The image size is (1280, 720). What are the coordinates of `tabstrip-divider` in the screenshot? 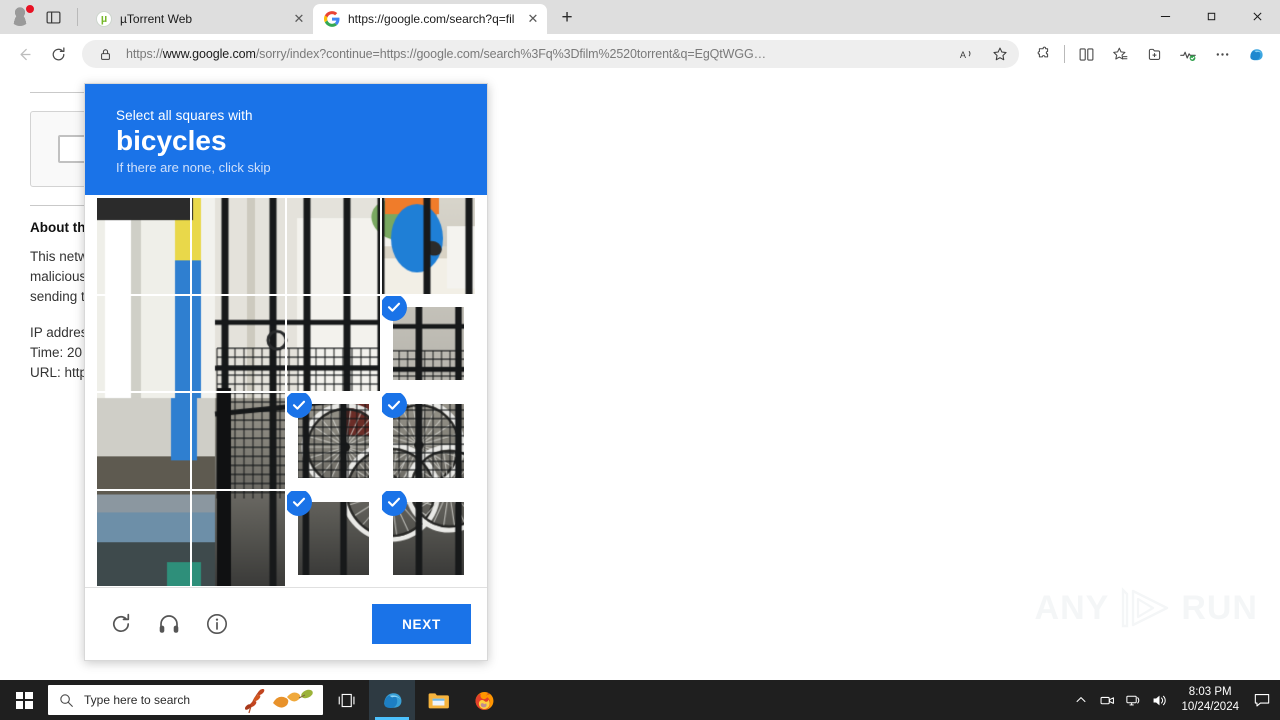 It's located at (77, 17).